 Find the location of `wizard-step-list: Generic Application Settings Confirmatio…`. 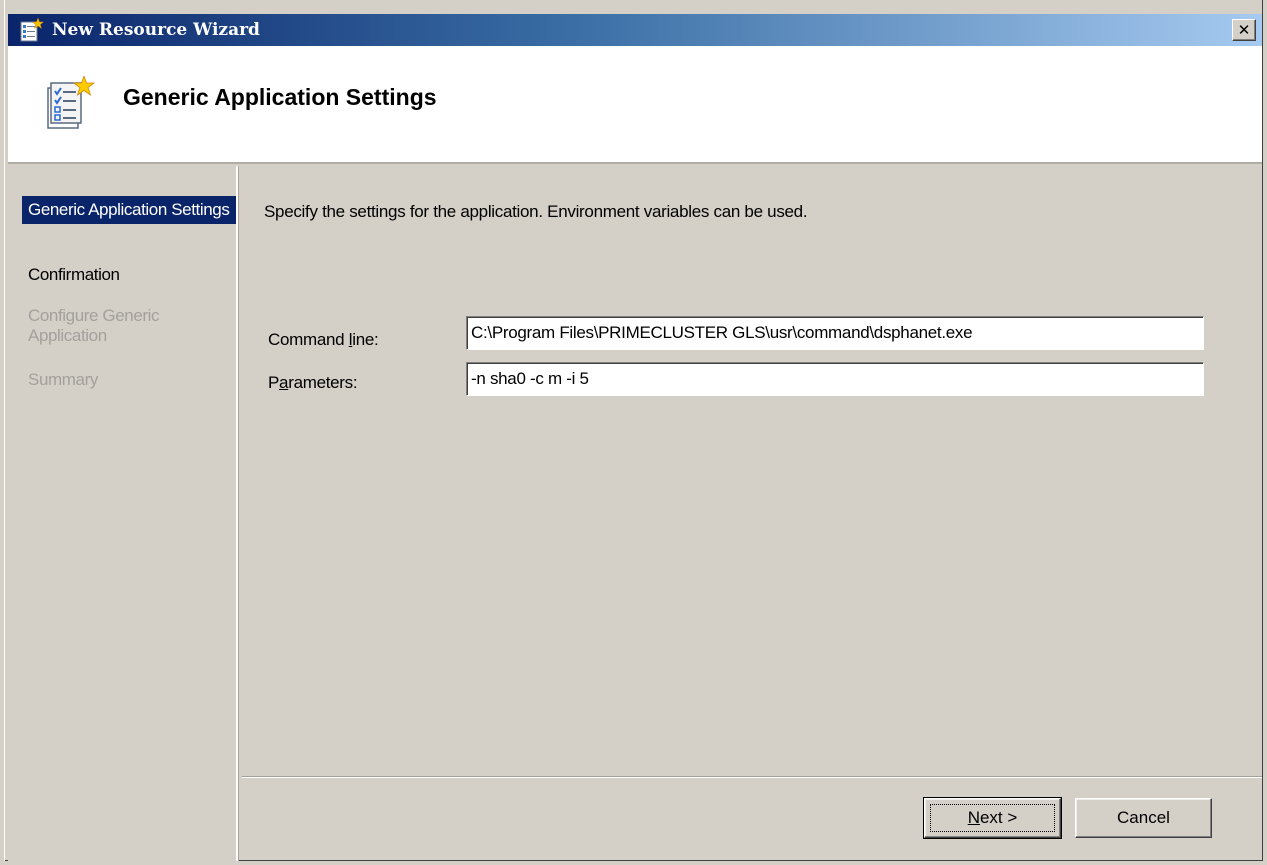

wizard-step-list: Generic Application Settings Confirmatio… is located at coordinates (123, 513).